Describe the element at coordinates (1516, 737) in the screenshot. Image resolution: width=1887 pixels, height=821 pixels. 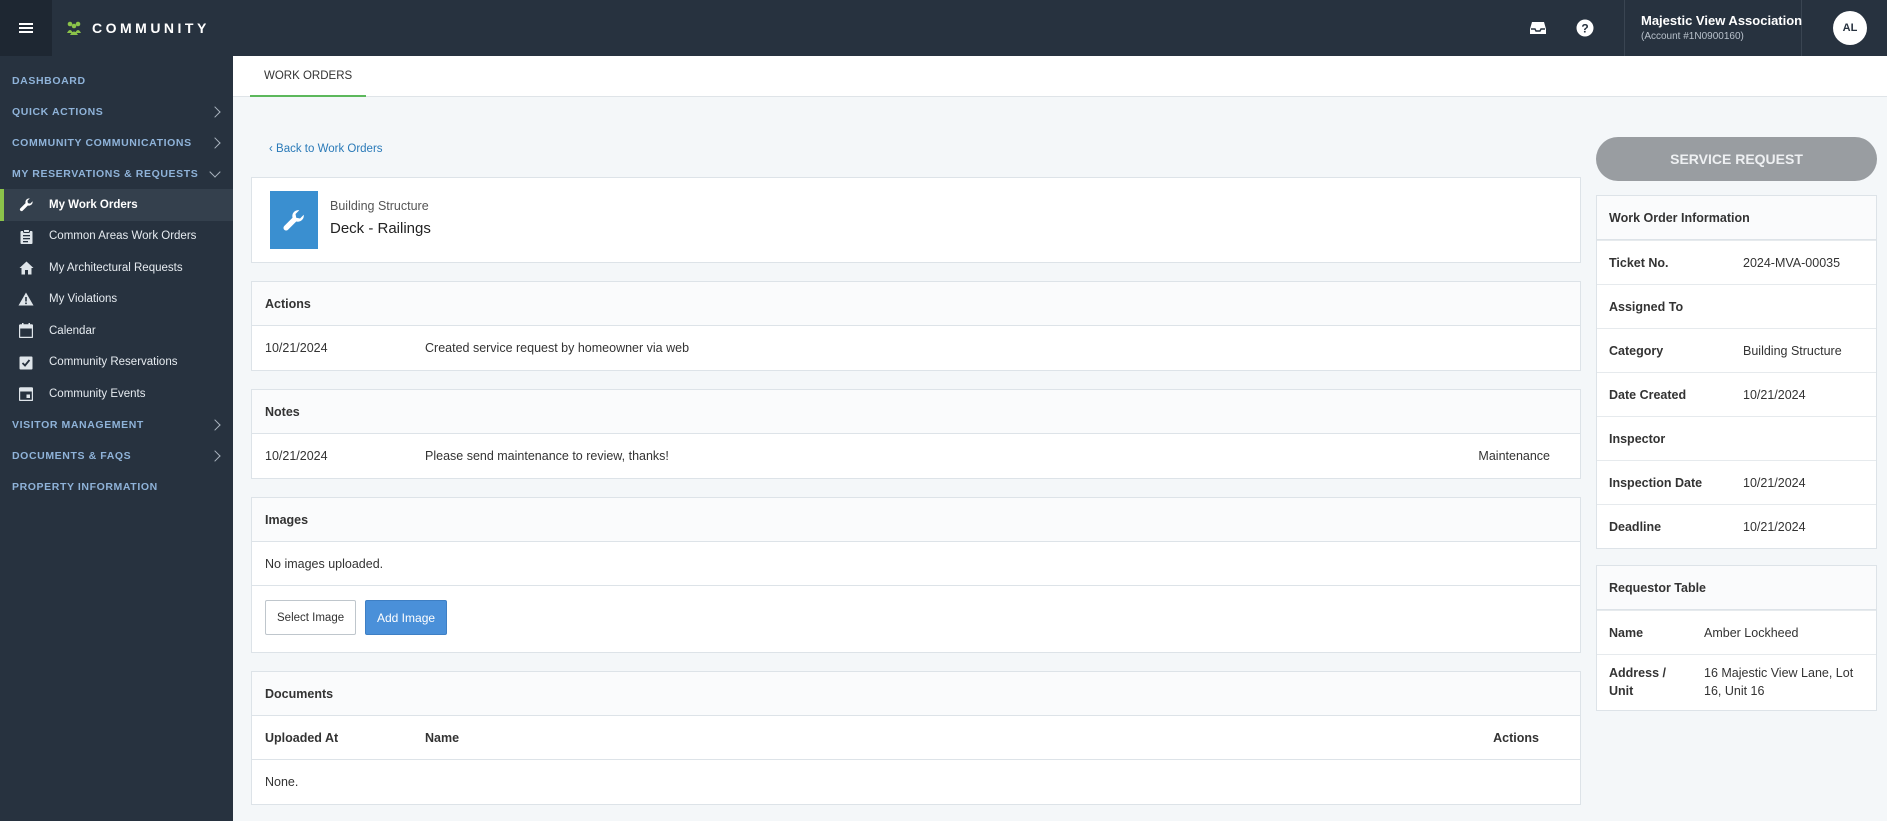
I see `column-header-actions: Actions` at that location.